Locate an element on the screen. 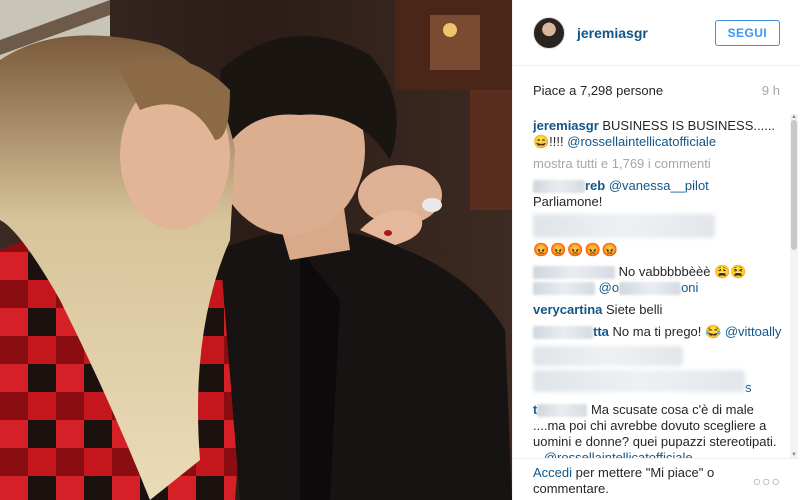 The width and height of the screenshot is (800, 500). list-item: tta No ma ti prego! 😂 @vittoally is located at coordinates (661, 332).